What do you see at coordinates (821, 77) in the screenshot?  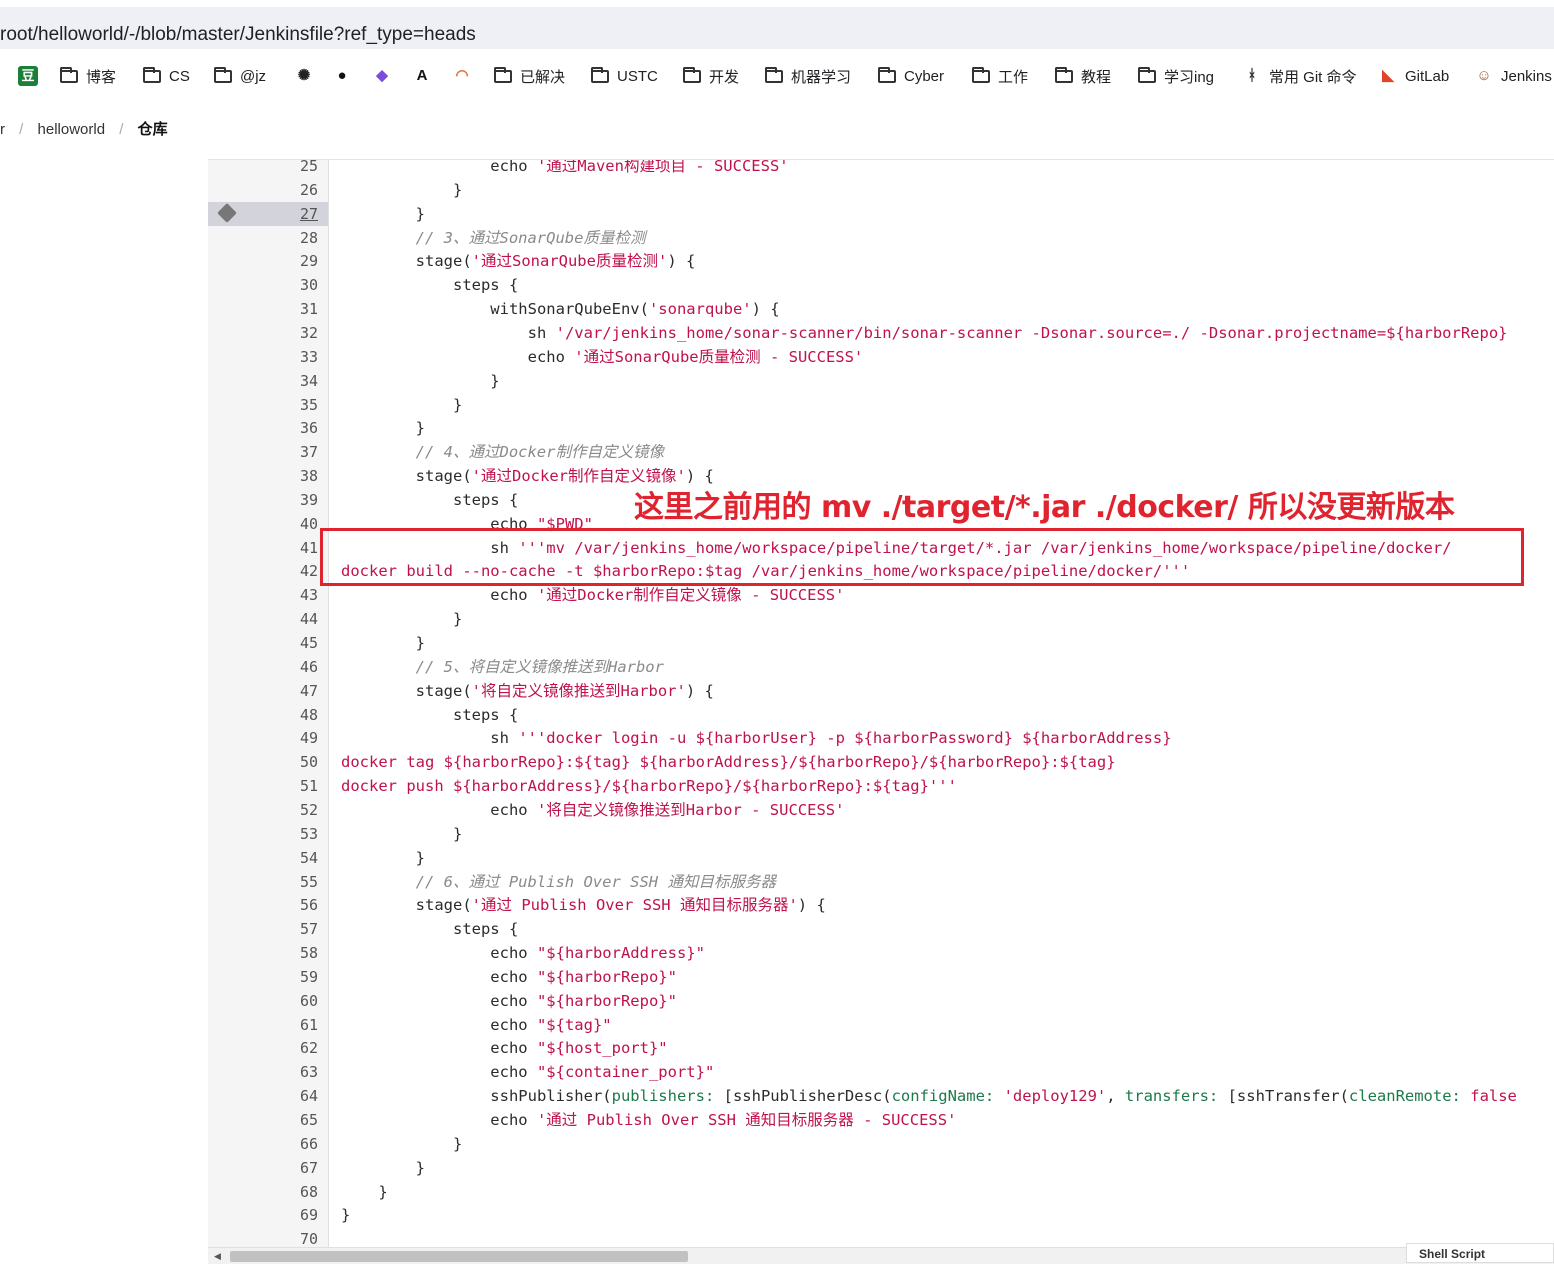 I see `bookmark-label: 机器学习` at bounding box center [821, 77].